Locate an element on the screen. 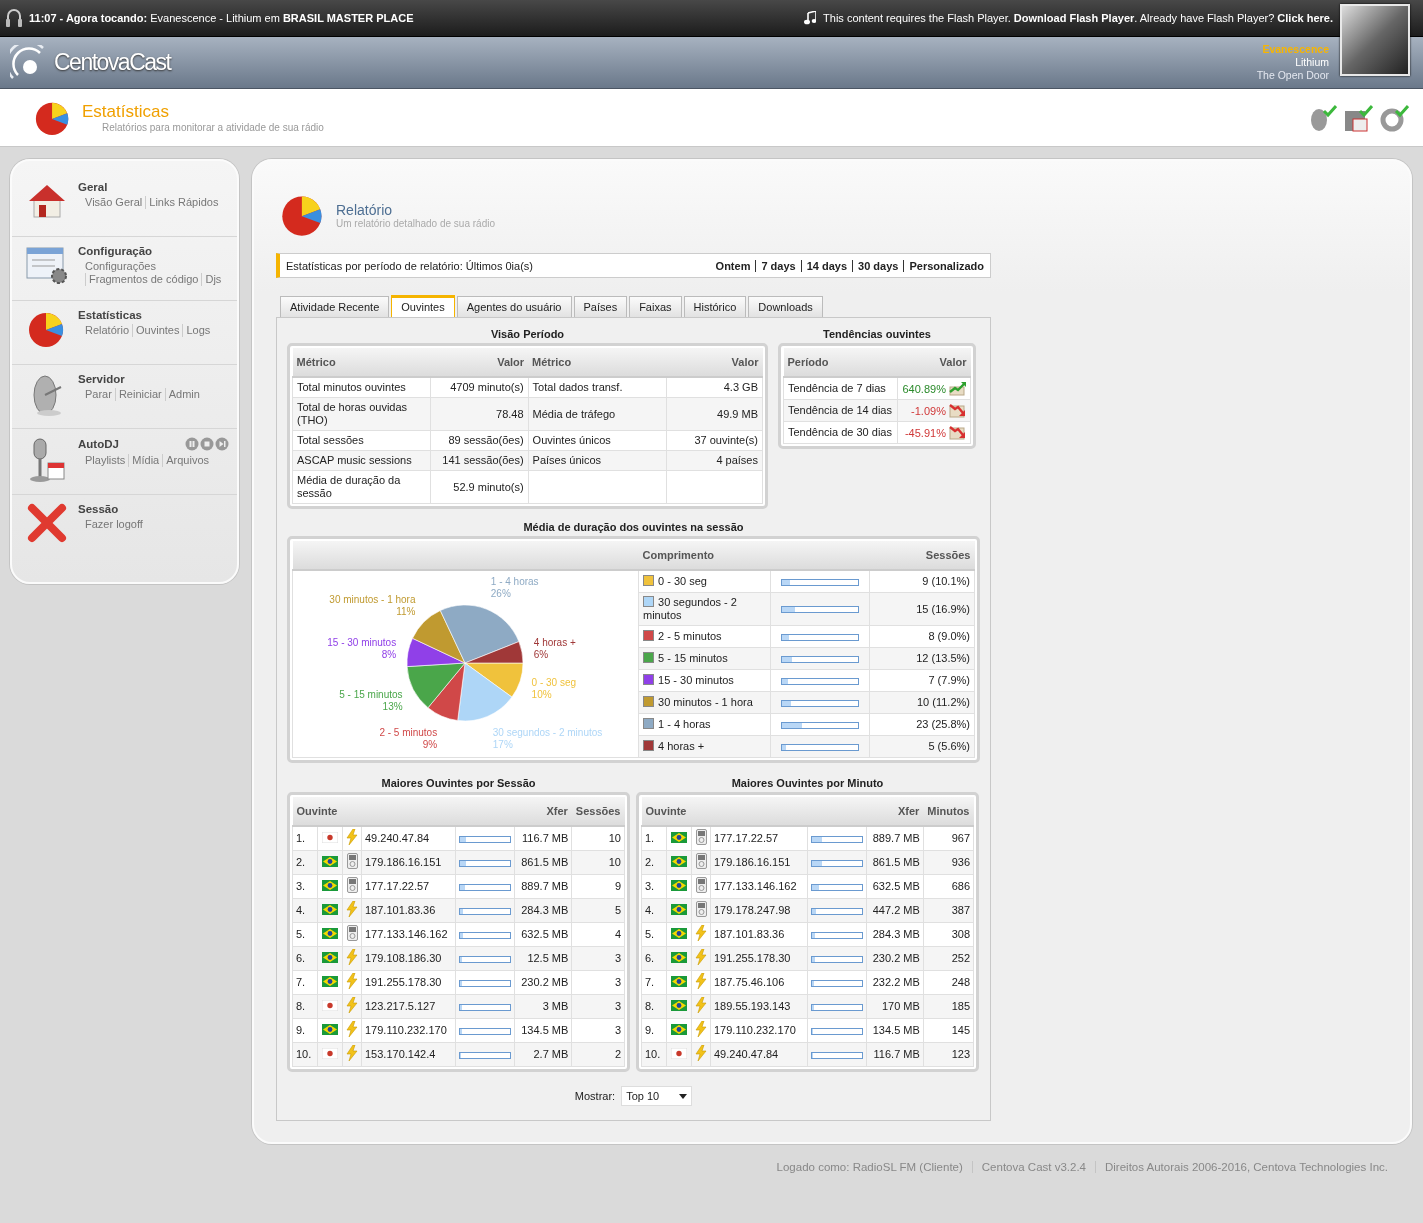 Image resolution: width=1423 pixels, height=1223 pixels. table-cell: Tendência de 14 dias is located at coordinates (840, 410).